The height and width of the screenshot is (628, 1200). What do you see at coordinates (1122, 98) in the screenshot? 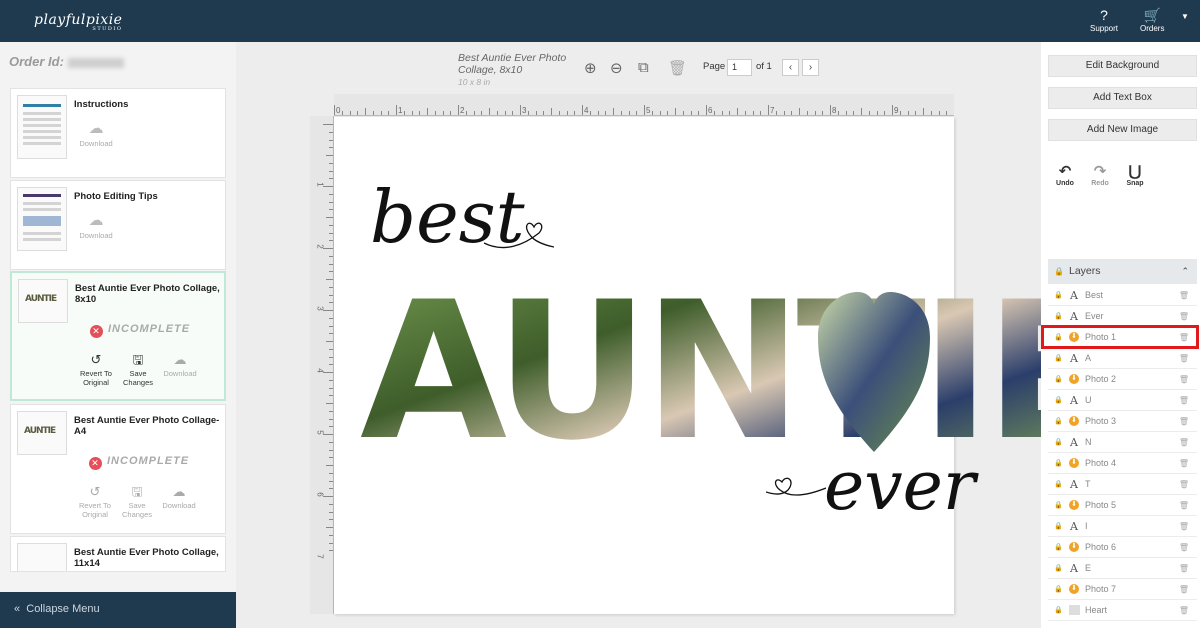
I see `add-text-box-button: Add Text Box` at bounding box center [1122, 98].